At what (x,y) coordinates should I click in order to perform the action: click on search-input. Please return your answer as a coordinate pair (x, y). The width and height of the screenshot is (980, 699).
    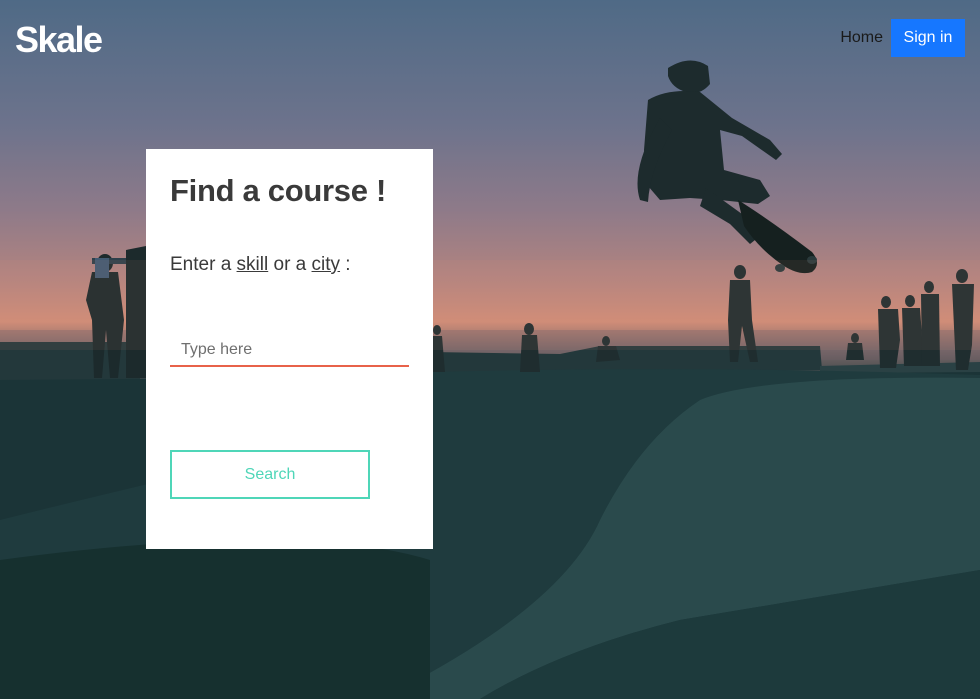
    Looking at the image, I should click on (289, 351).